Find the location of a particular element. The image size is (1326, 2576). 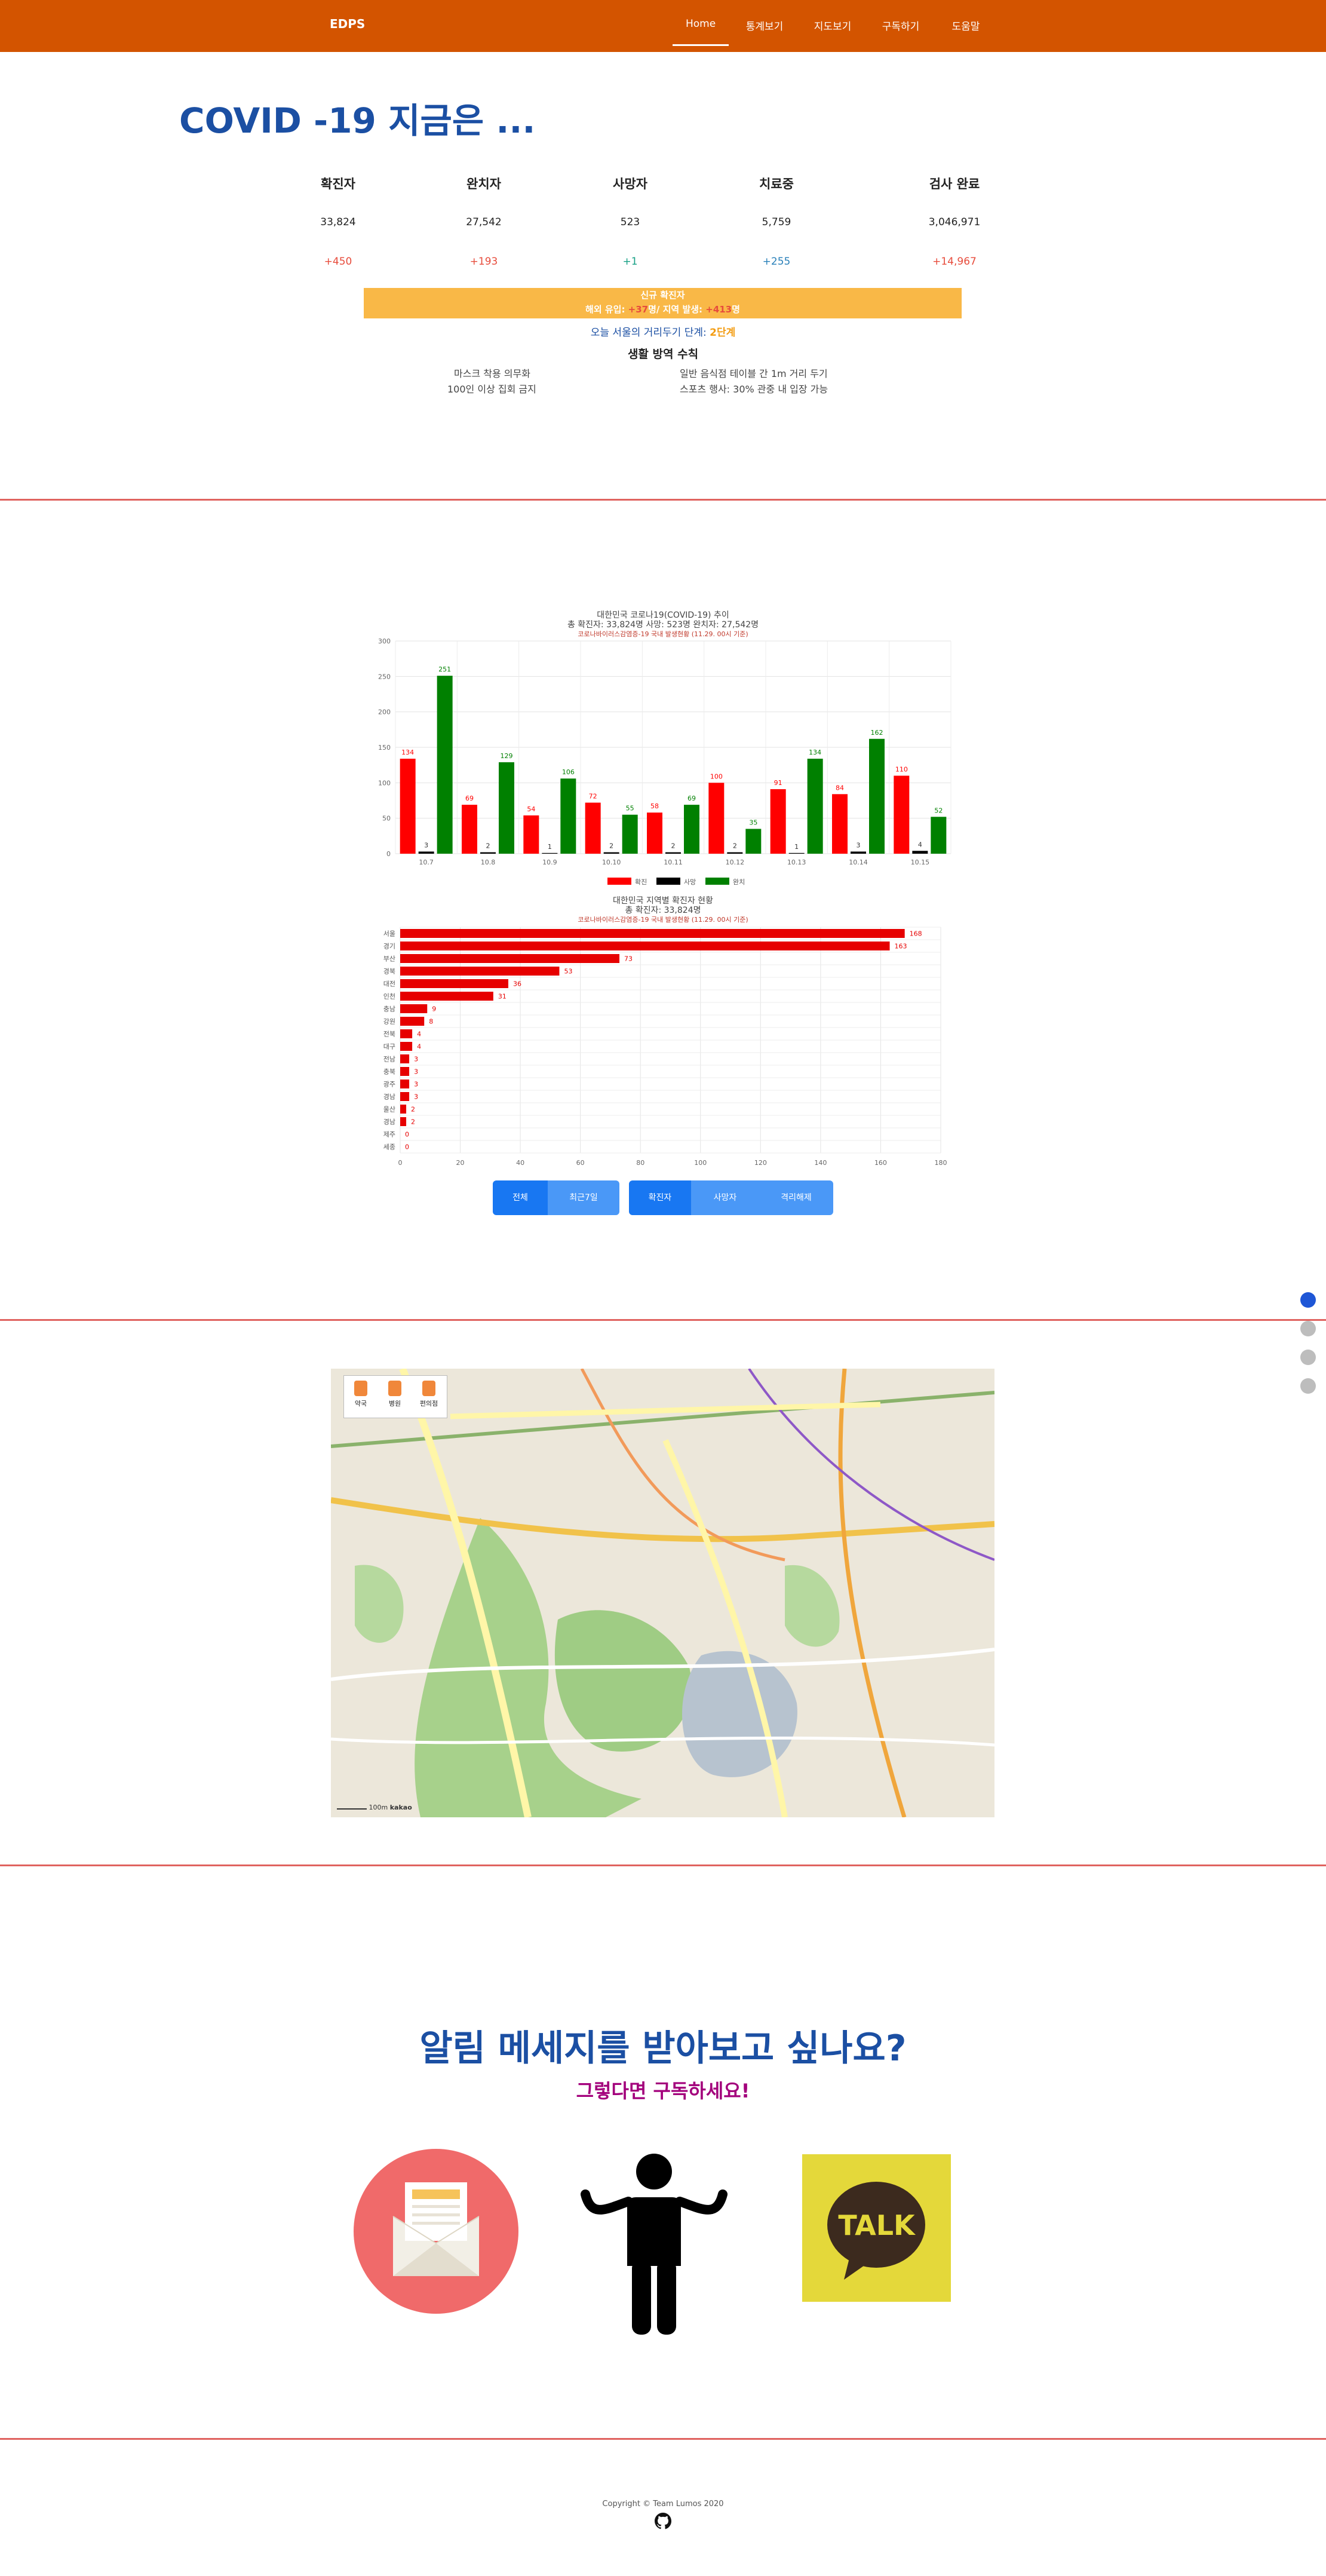

y-tick-label: 100 is located at coordinates (384, 783).